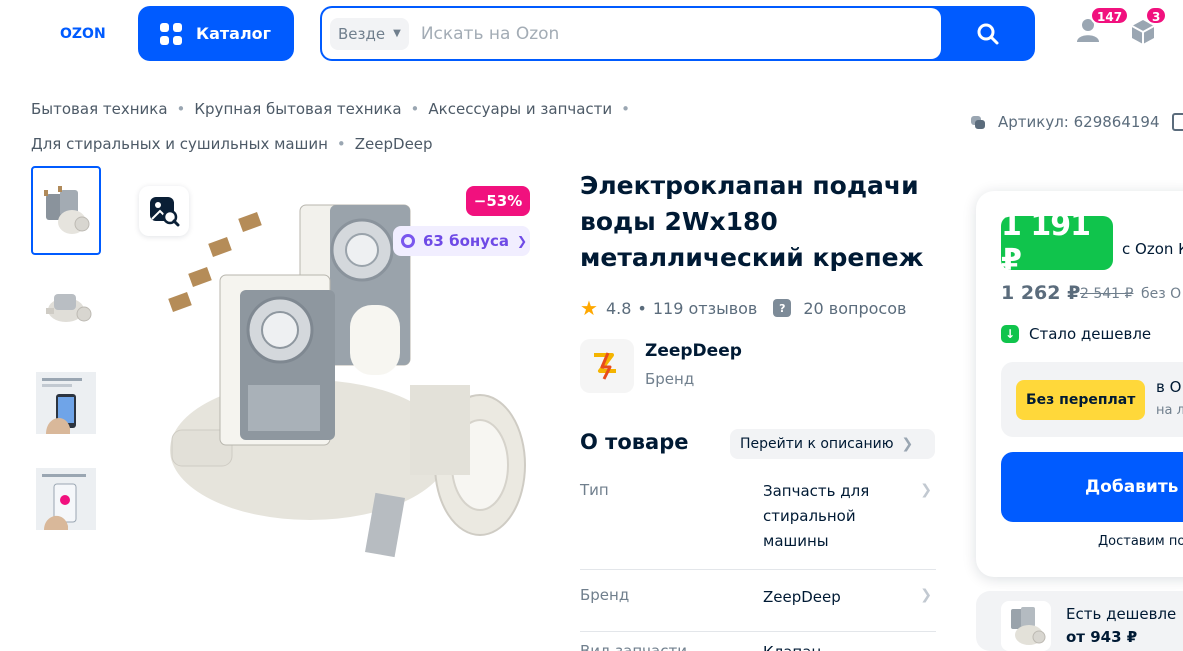  Describe the element at coordinates (660, 33) in the screenshot. I see `search-input` at that location.